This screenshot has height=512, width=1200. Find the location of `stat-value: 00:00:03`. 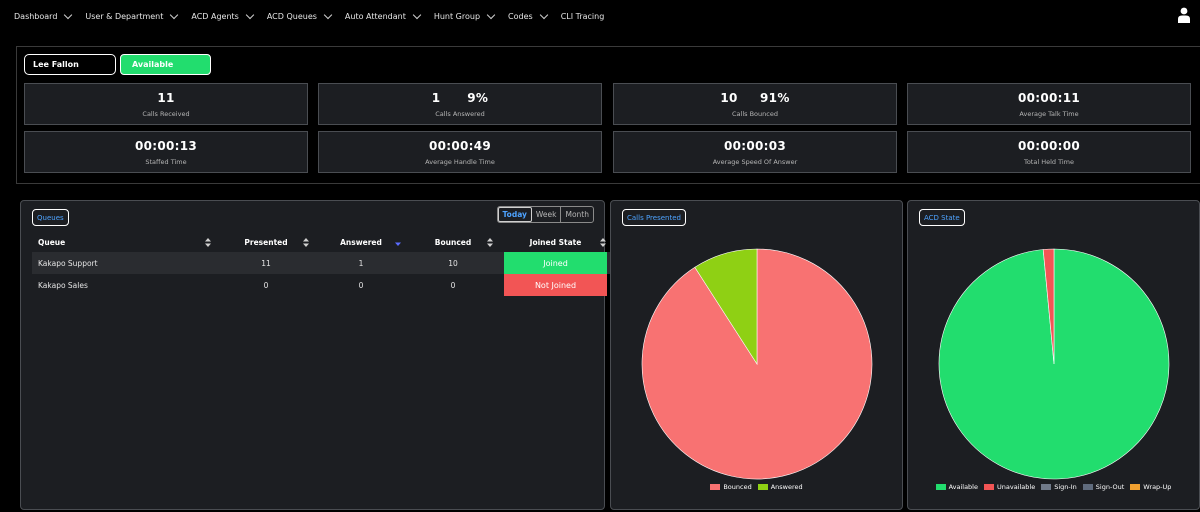

stat-value: 00:00:03 is located at coordinates (755, 145).